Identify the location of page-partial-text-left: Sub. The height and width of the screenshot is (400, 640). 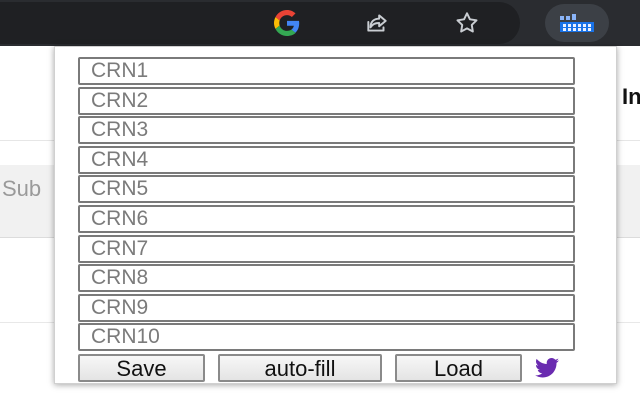
(22, 188).